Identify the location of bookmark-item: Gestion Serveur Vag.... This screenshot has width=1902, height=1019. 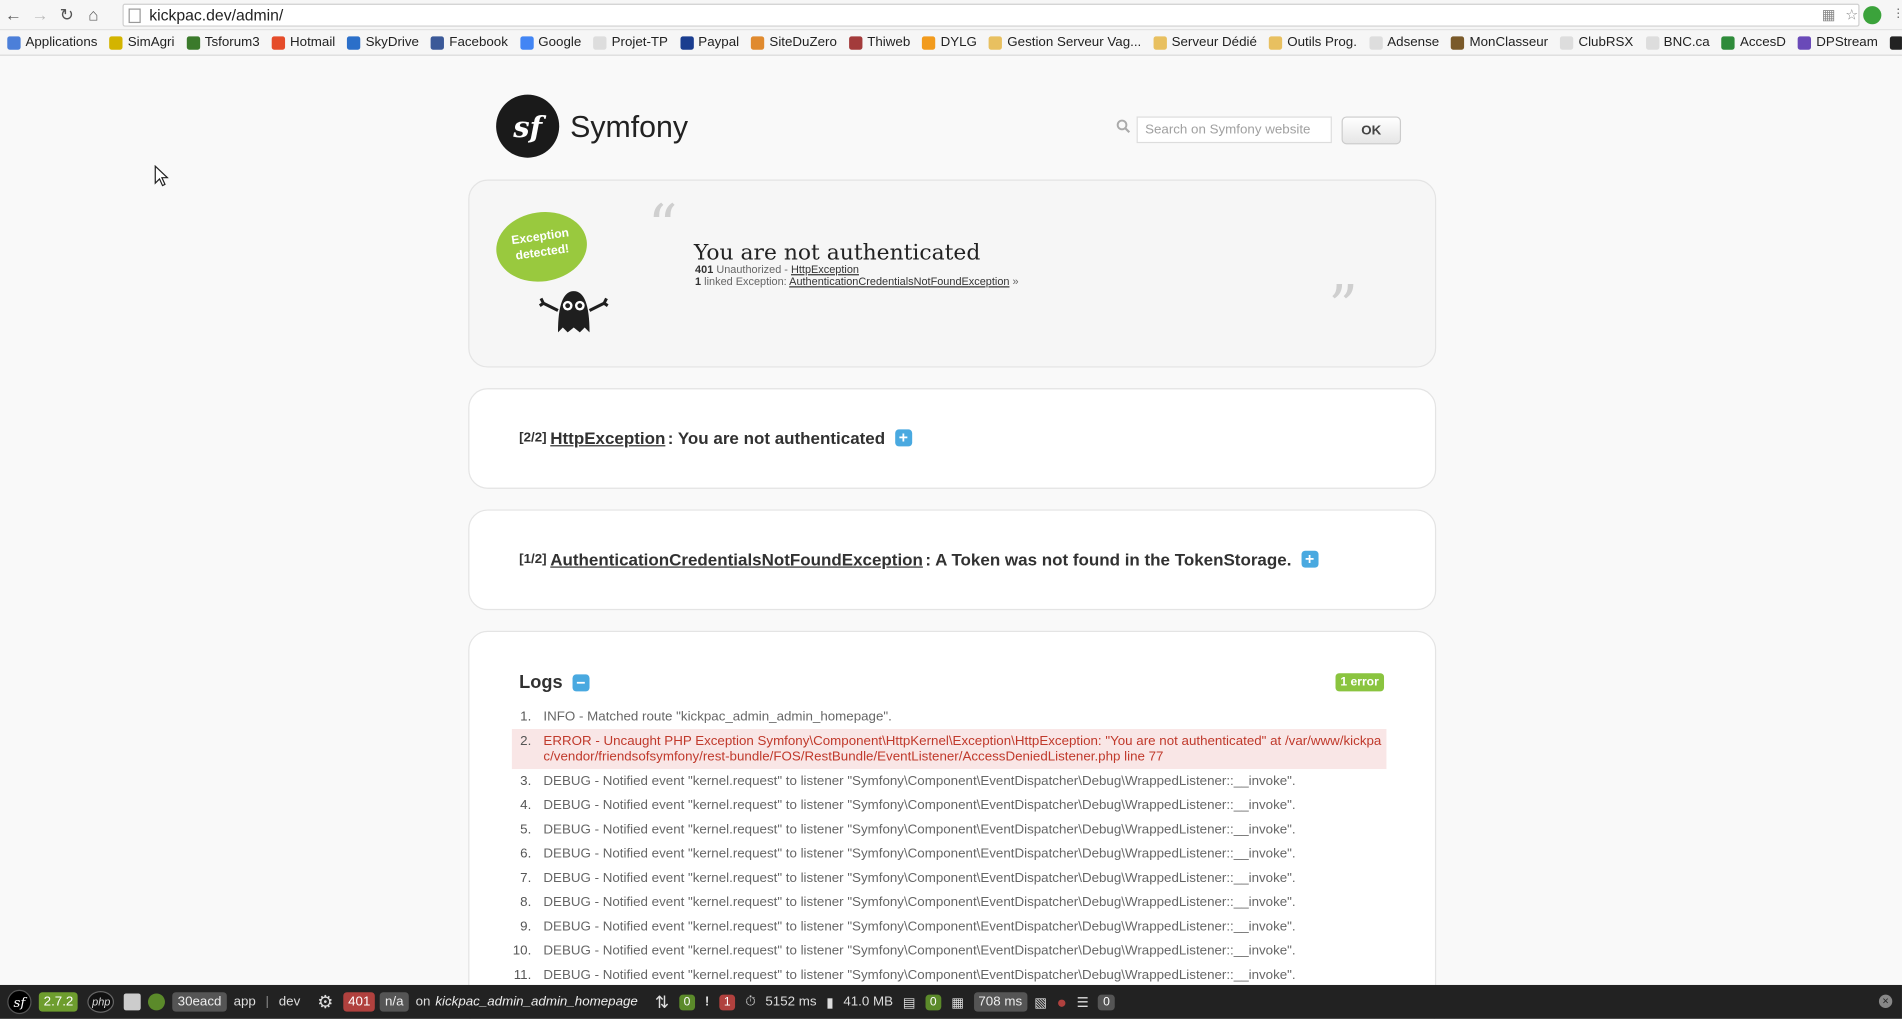
(1065, 42).